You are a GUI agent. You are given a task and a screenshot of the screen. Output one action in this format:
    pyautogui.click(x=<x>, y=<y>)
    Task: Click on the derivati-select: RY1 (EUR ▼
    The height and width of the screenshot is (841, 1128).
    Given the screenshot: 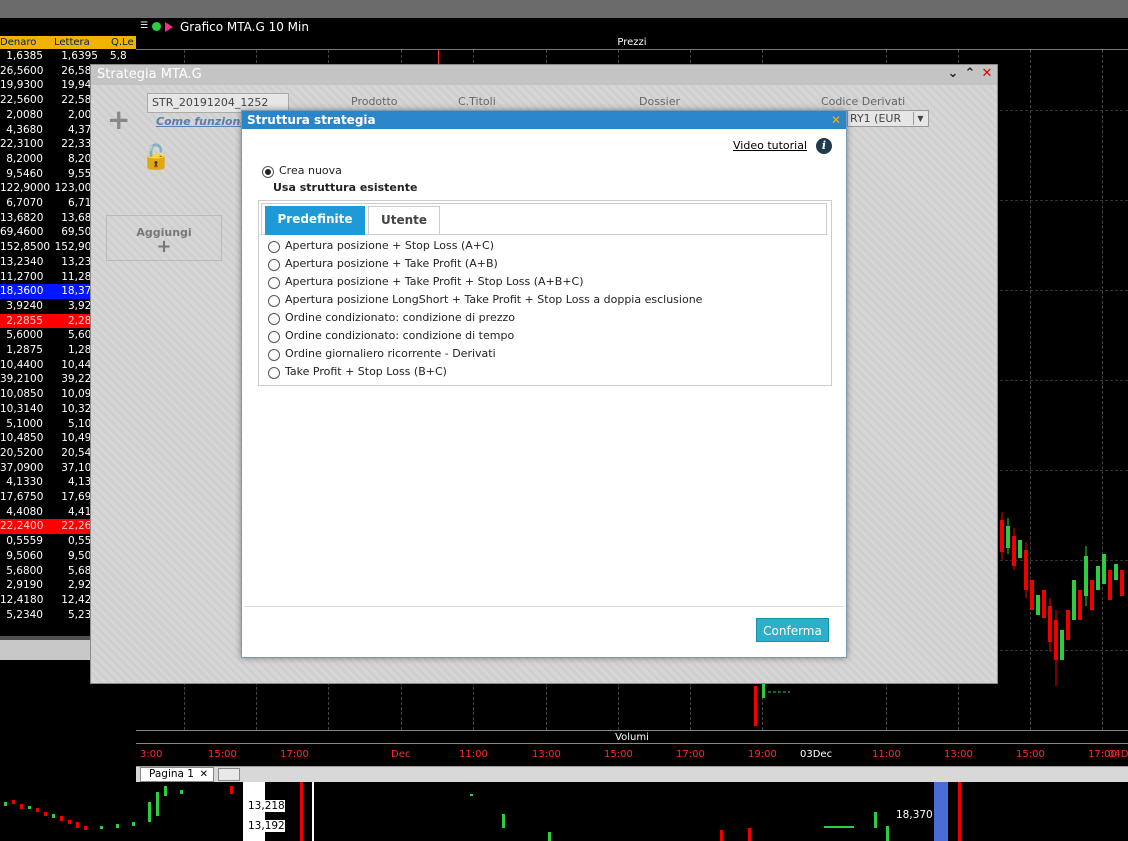 What is the action you would take?
    pyautogui.click(x=888, y=118)
    